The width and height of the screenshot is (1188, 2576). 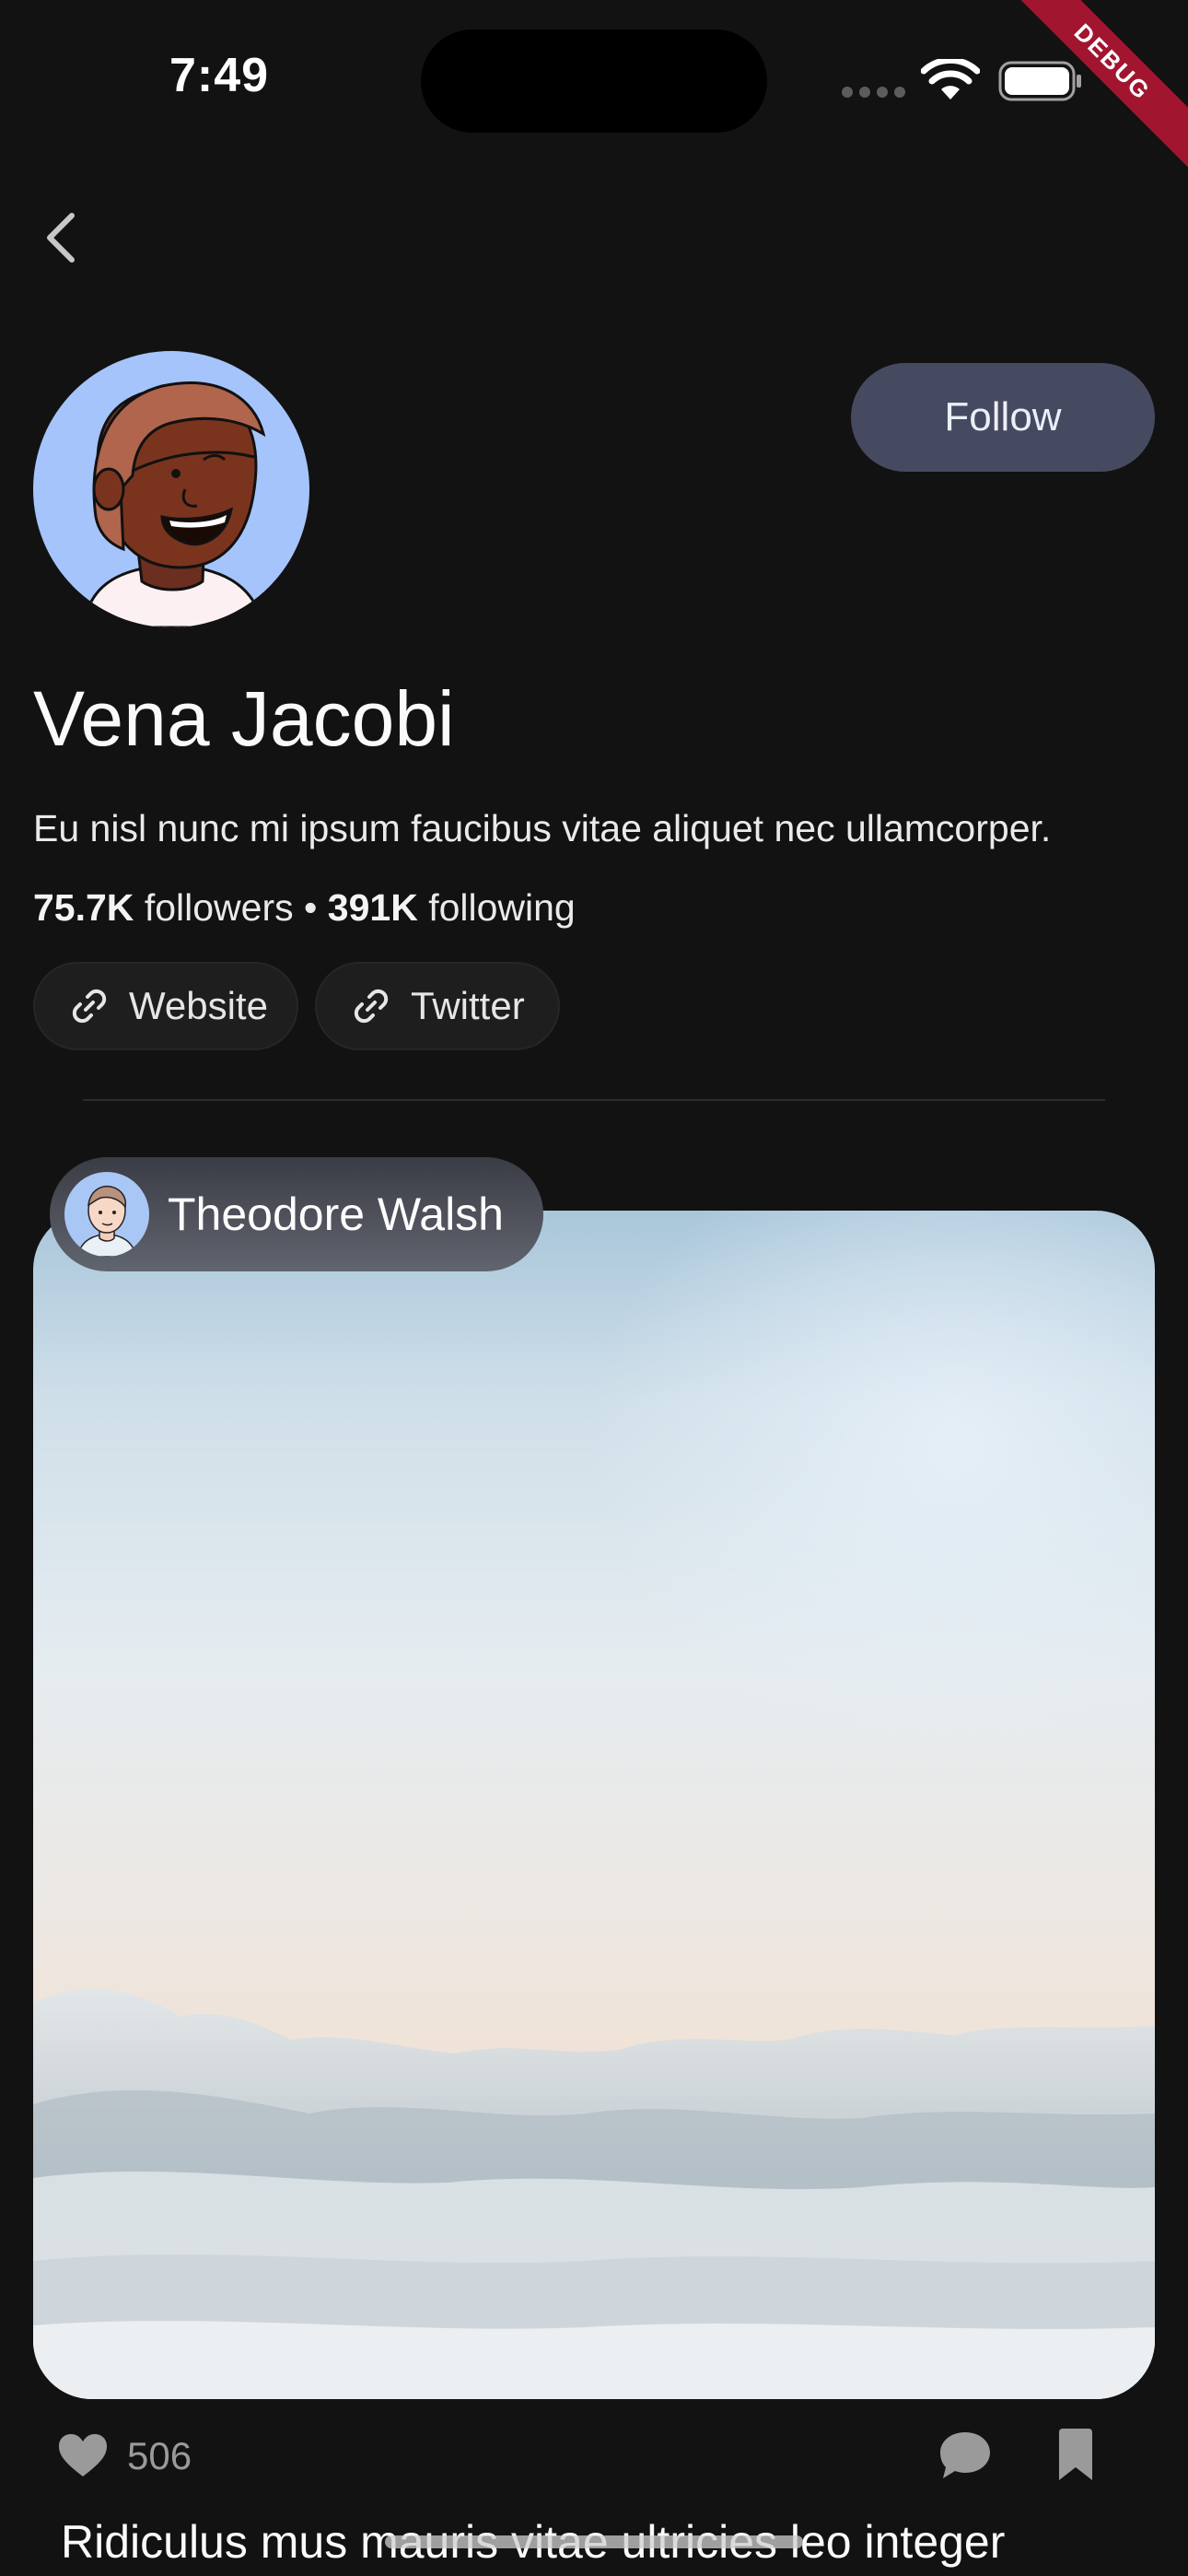 What do you see at coordinates (171, 489) in the screenshot?
I see `profile-avatar` at bounding box center [171, 489].